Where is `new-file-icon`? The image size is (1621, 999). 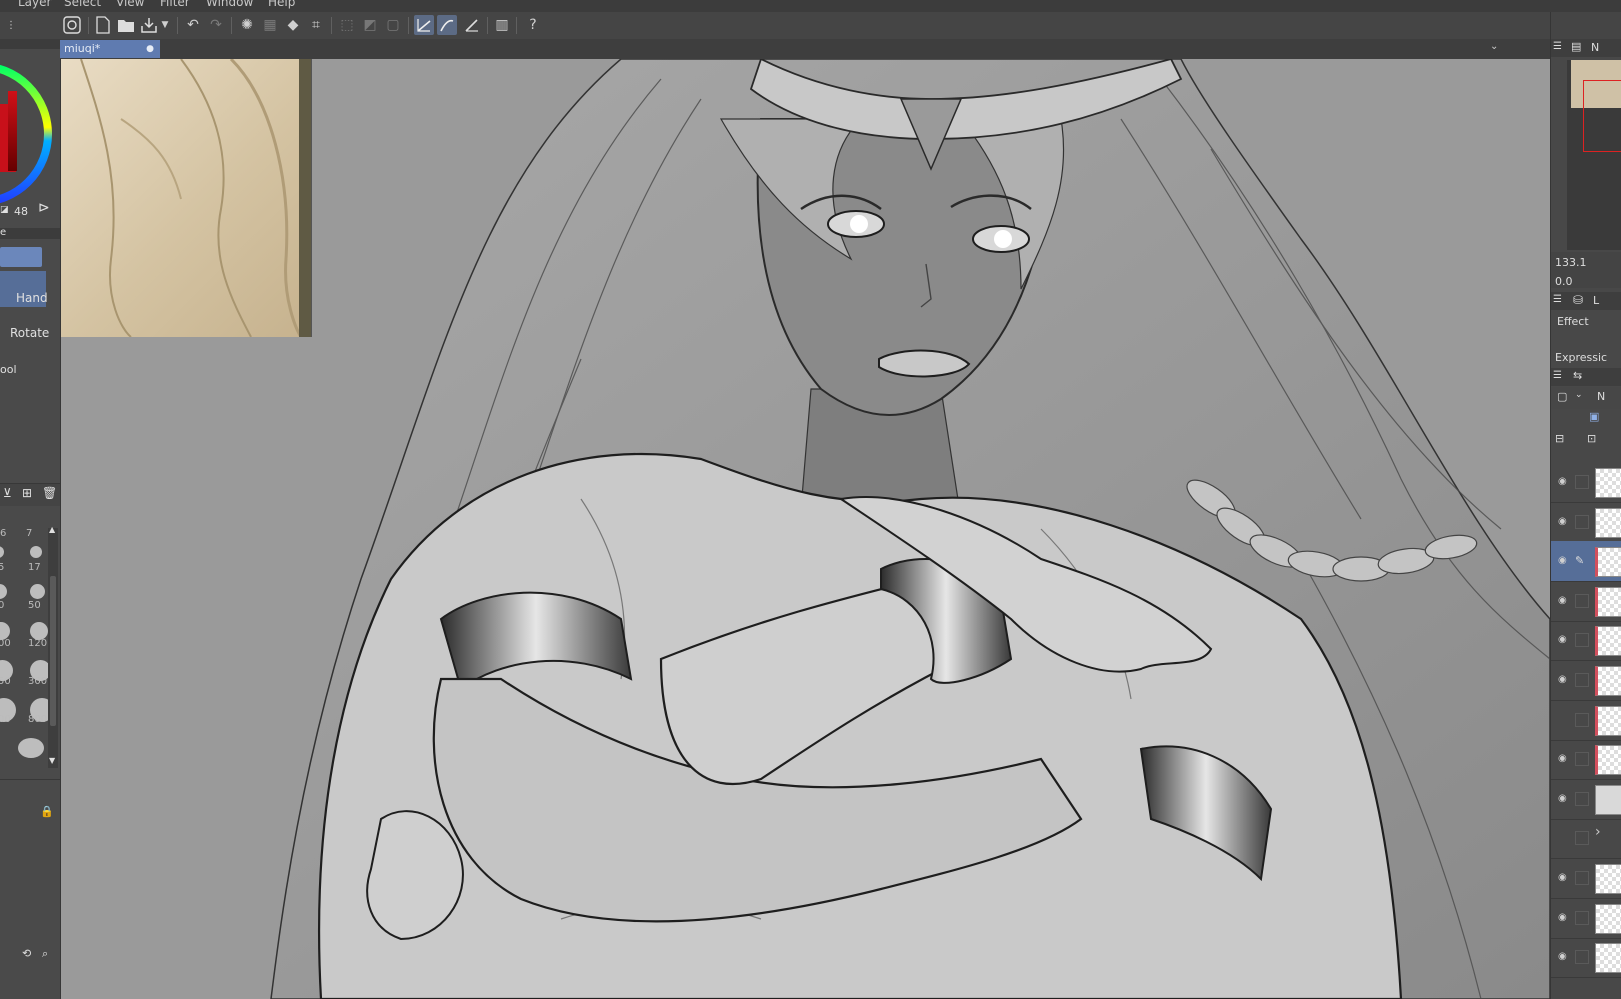
new-file-icon is located at coordinates (103, 25).